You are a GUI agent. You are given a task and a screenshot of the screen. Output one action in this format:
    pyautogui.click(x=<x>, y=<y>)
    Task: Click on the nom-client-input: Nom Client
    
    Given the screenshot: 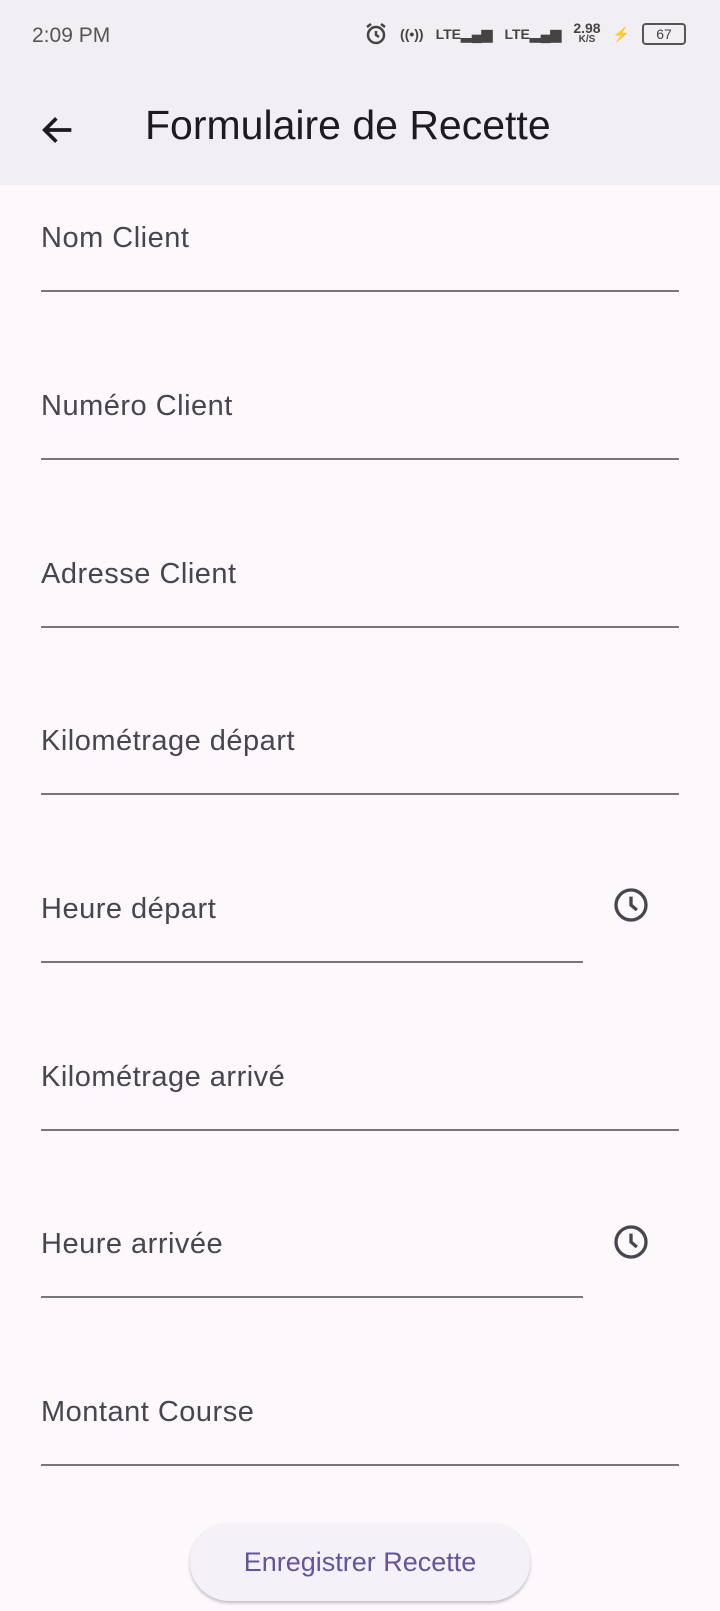 What is the action you would take?
    pyautogui.click(x=360, y=257)
    